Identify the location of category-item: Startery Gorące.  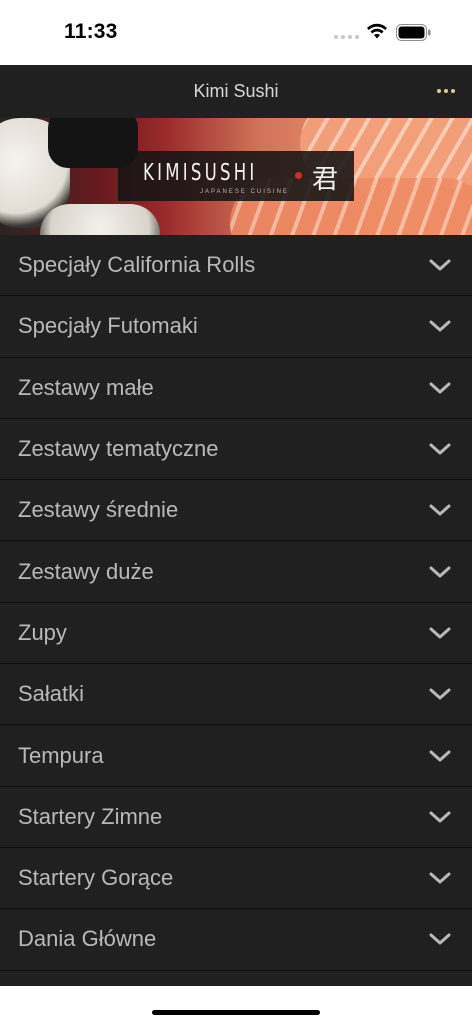
(236, 879).